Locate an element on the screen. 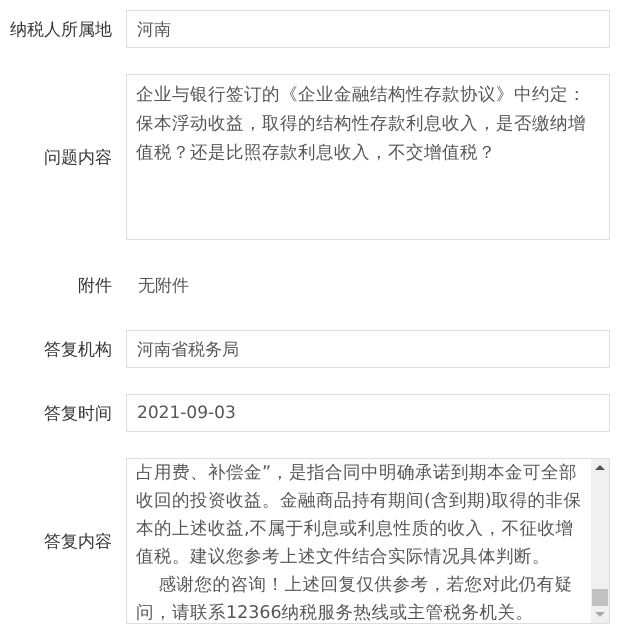 The image size is (624, 625). field-label: 问题内容 is located at coordinates (77, 157).